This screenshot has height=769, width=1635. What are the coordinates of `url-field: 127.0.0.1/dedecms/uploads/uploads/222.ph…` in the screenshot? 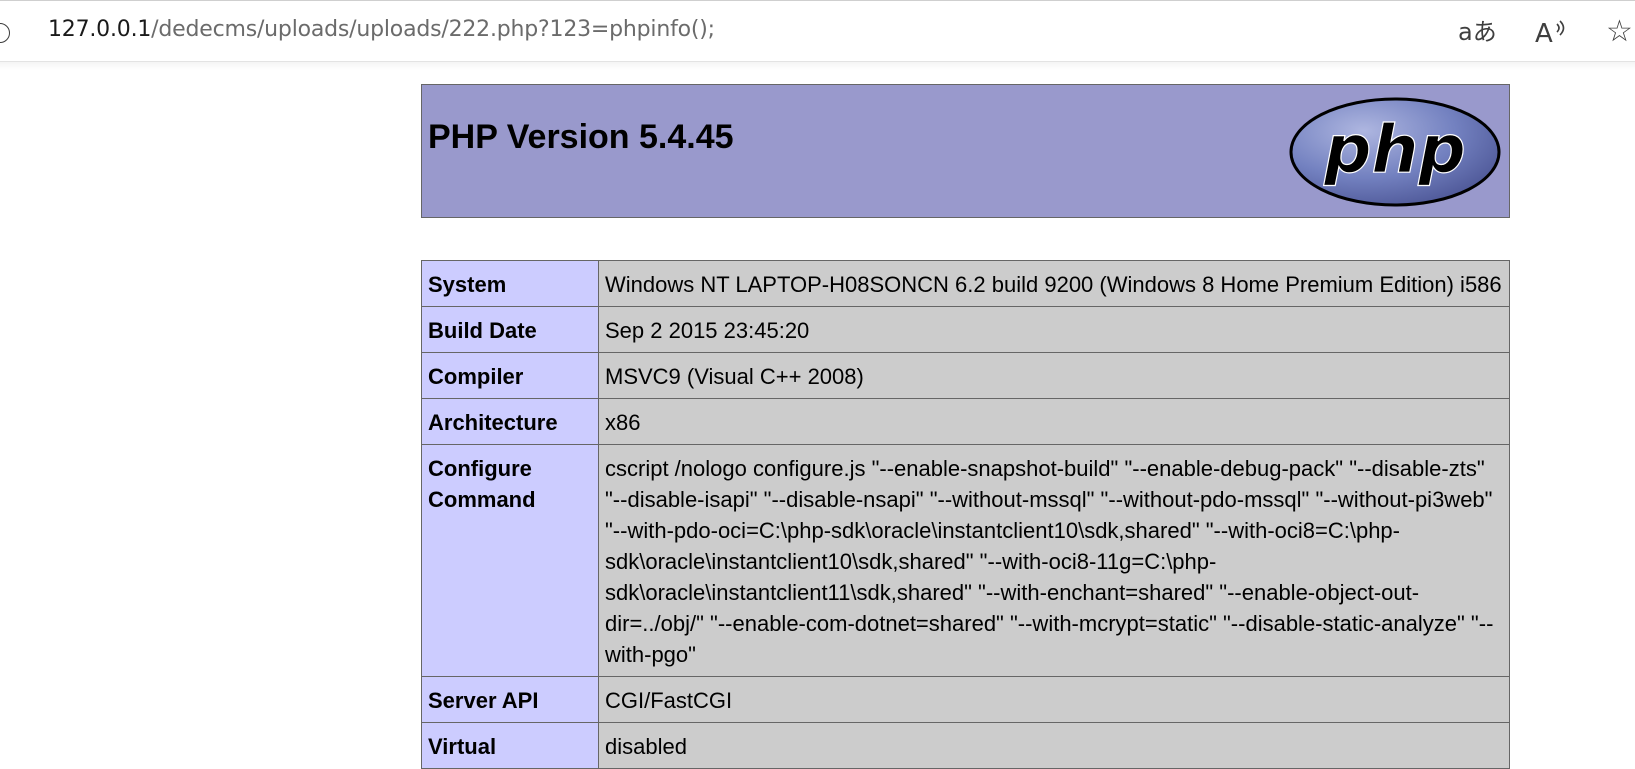 It's located at (381, 29).